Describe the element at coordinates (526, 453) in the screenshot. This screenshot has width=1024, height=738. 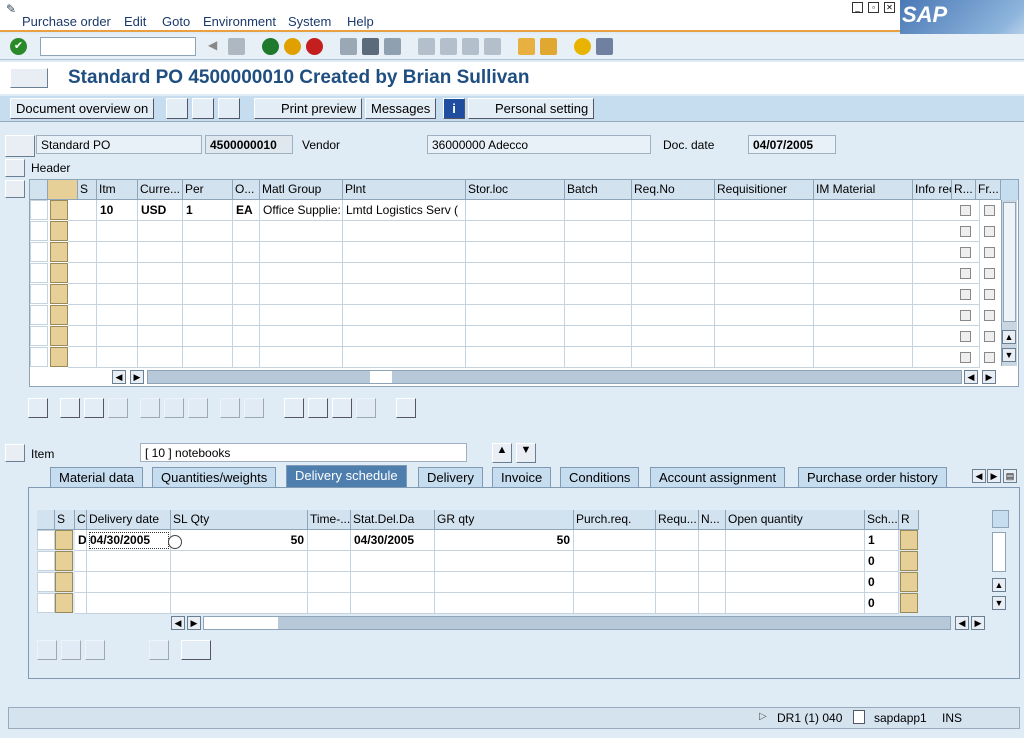
I see `next-item-icon: ▼` at that location.